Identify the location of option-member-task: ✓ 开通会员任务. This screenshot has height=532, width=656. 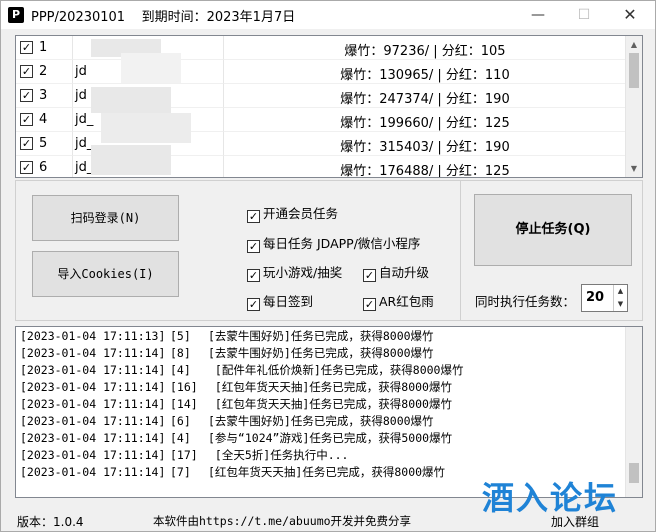
(293, 213).